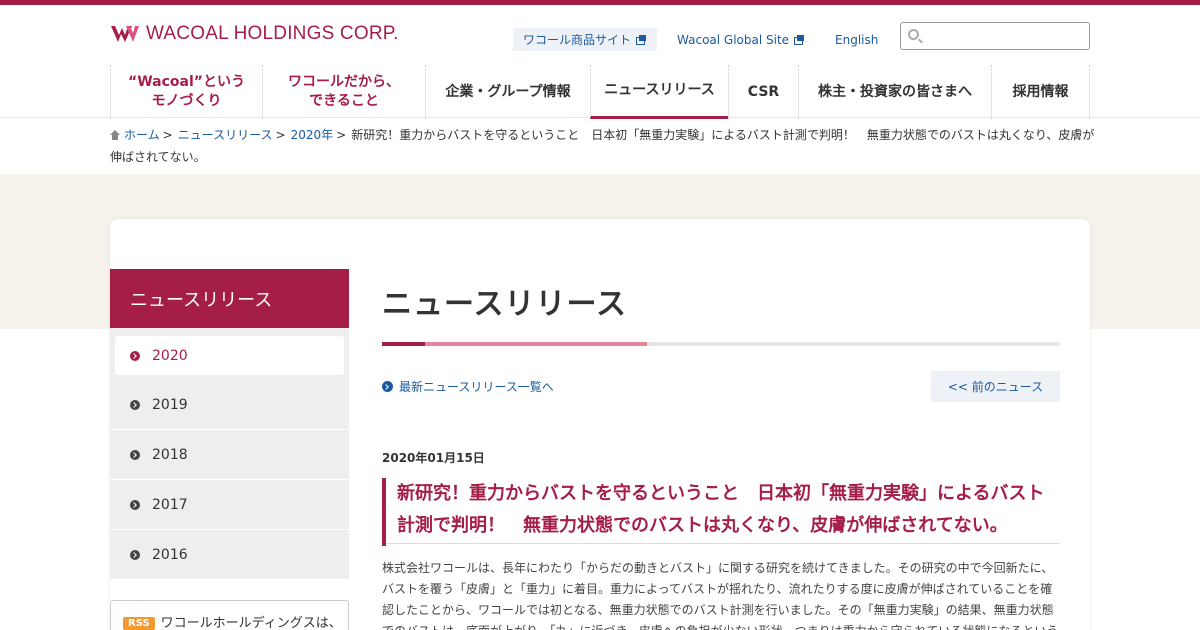 The width and height of the screenshot is (1200, 630). Describe the element at coordinates (170, 504) in the screenshot. I see `sidebar-item-label: 2017` at that location.